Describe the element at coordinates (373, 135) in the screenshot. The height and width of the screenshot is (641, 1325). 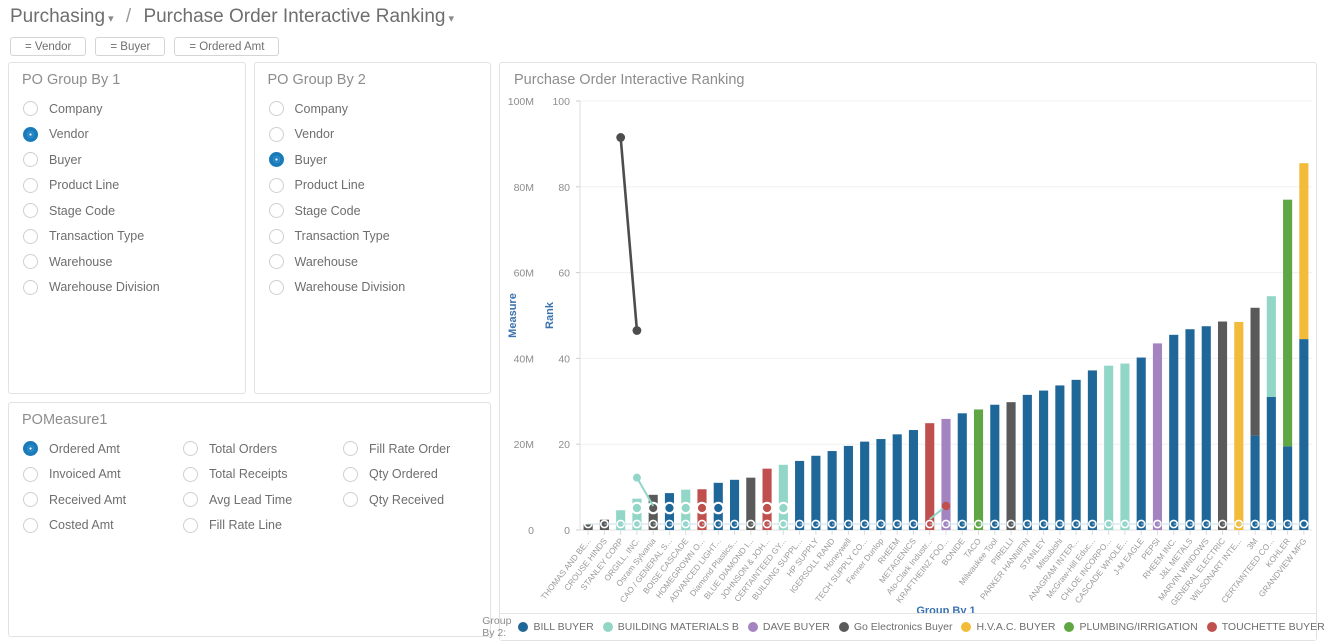
I see `group-by-2-option-vendor: Vendor` at that location.